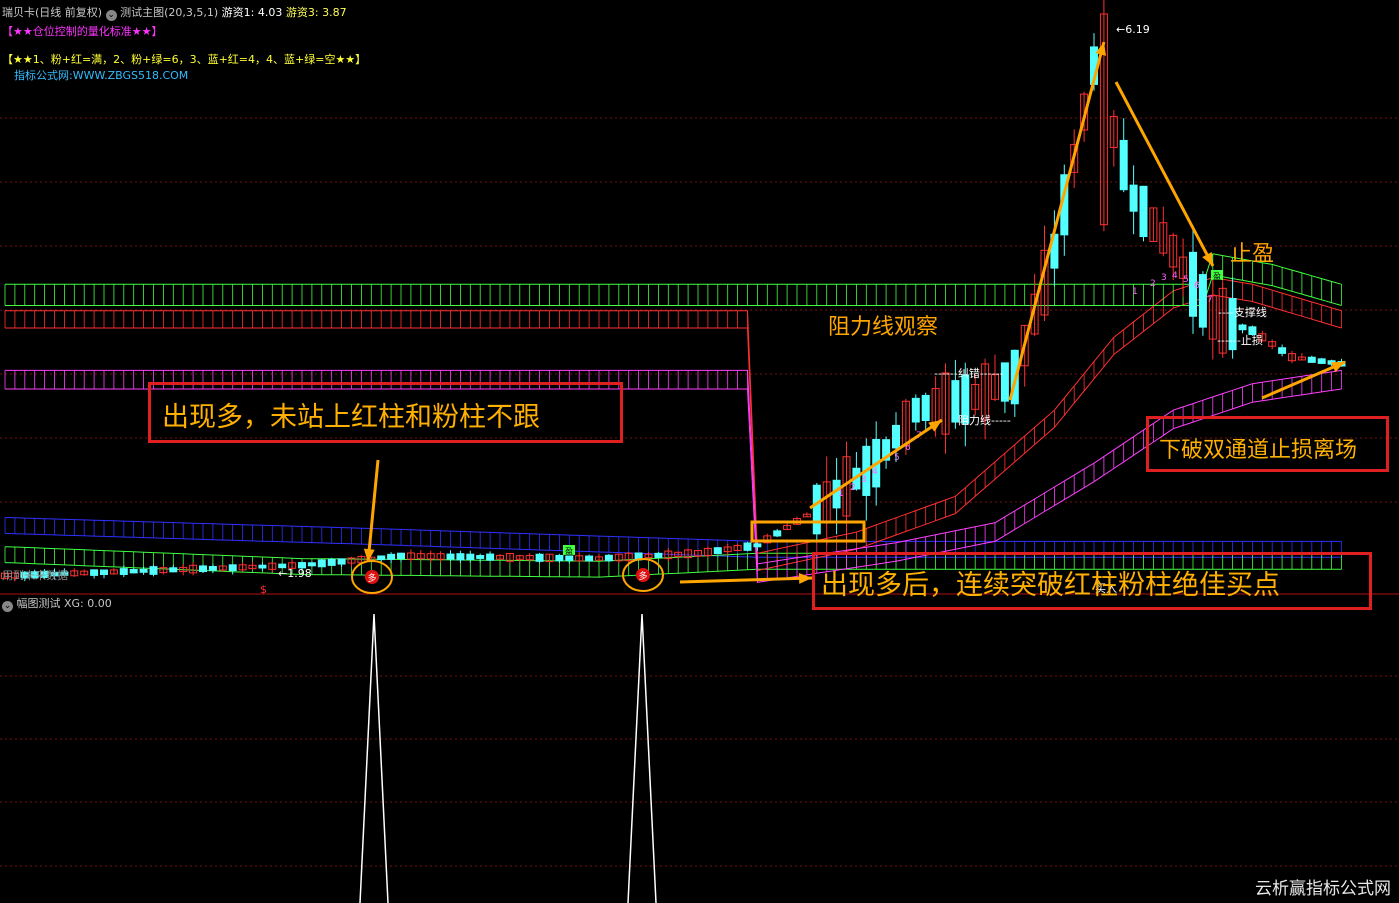 This screenshot has height=903, width=1399. Describe the element at coordinates (673, 290) in the screenshot. I see `channel-green-right-bottom` at that location.